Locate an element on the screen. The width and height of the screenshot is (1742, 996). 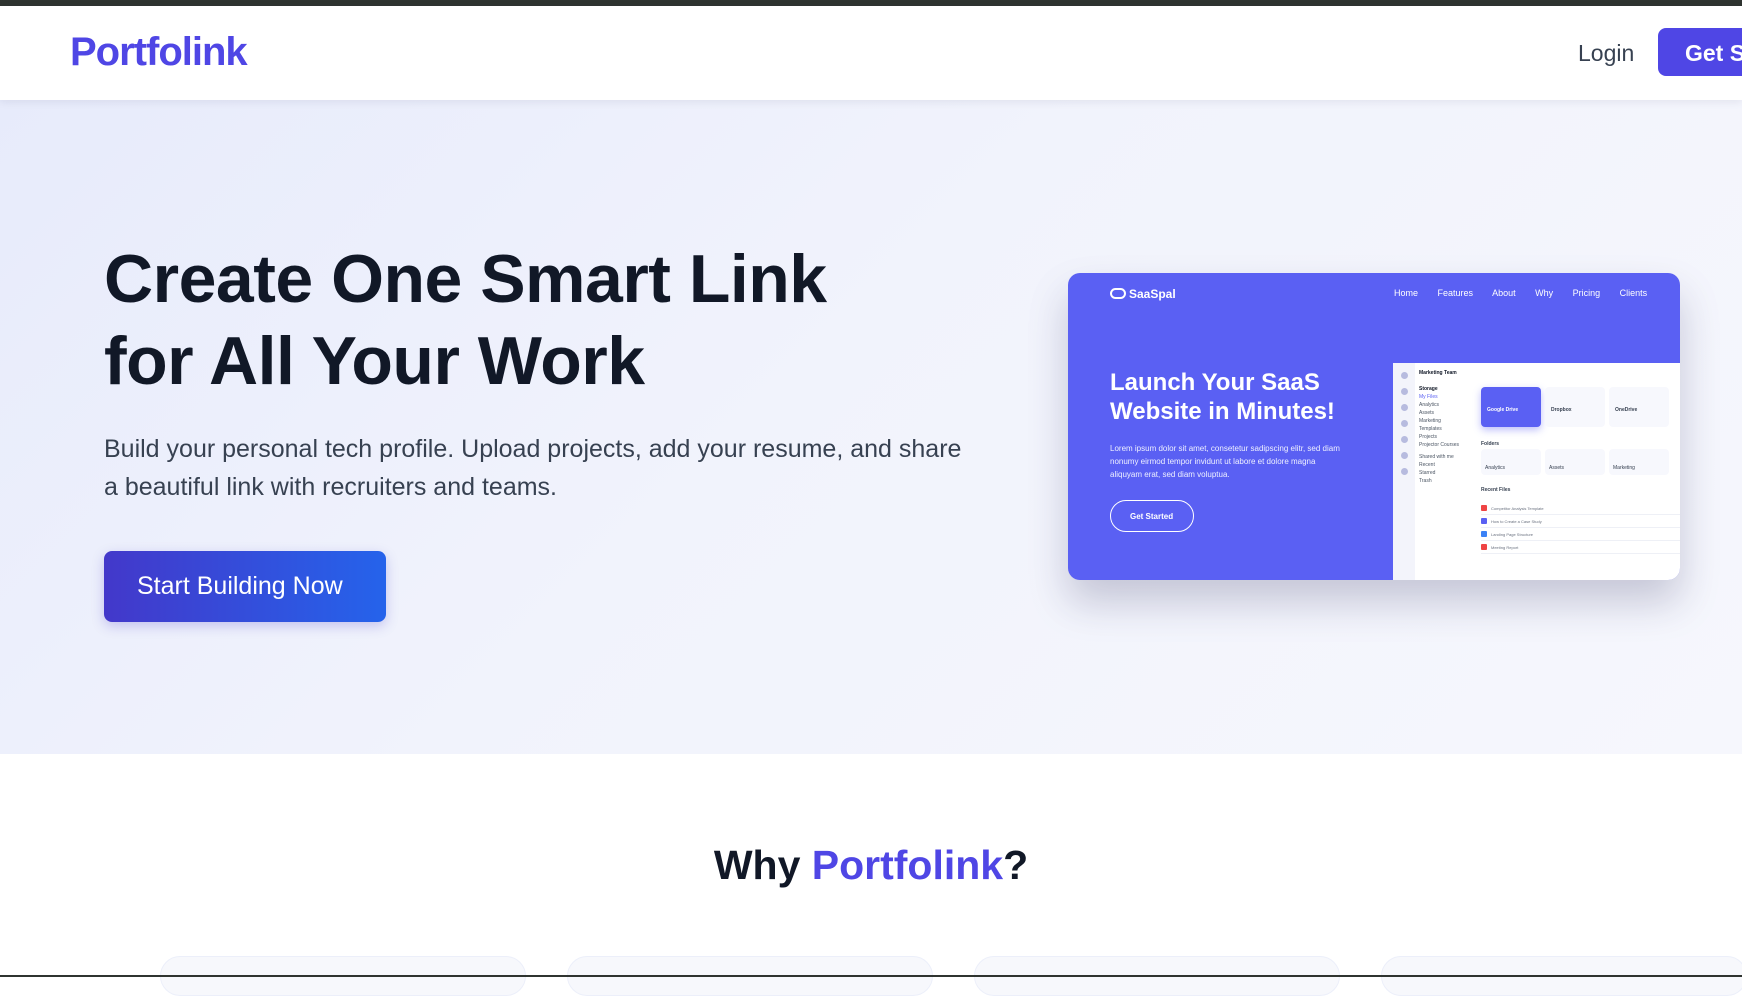
tree-item: Templates is located at coordinates (1430, 429).